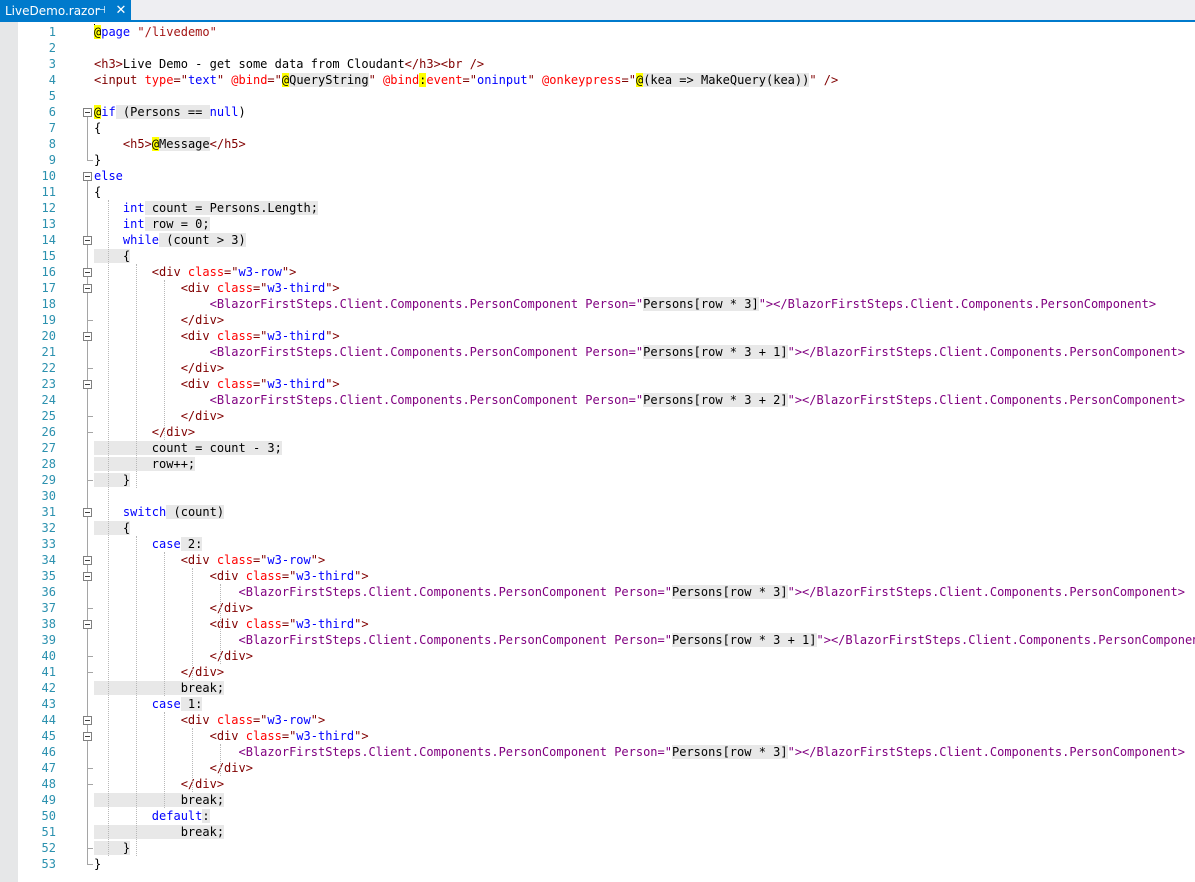 Image resolution: width=1195 pixels, height=882 pixels. I want to click on code-line: 43 case 1:, so click(606, 704).